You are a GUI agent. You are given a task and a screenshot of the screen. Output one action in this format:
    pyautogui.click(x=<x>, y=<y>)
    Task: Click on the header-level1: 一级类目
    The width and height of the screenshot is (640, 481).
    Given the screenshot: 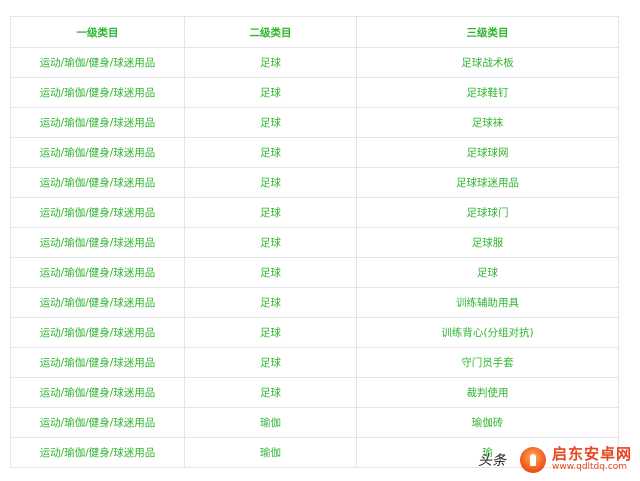 What is the action you would take?
    pyautogui.click(x=97, y=32)
    